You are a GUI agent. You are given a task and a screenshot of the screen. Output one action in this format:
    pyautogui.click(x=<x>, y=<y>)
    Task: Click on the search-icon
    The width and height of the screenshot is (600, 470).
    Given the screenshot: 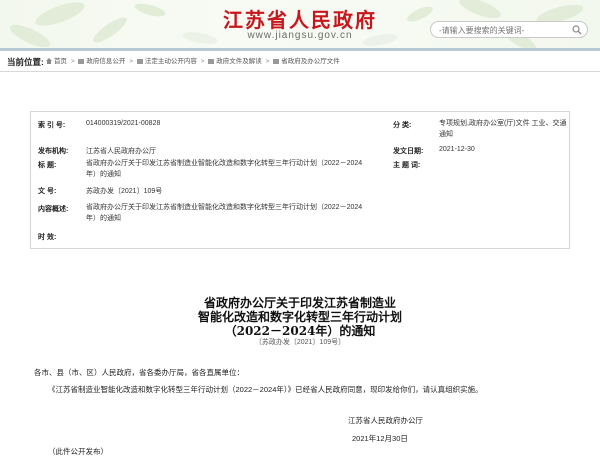 What is the action you would take?
    pyautogui.click(x=577, y=30)
    